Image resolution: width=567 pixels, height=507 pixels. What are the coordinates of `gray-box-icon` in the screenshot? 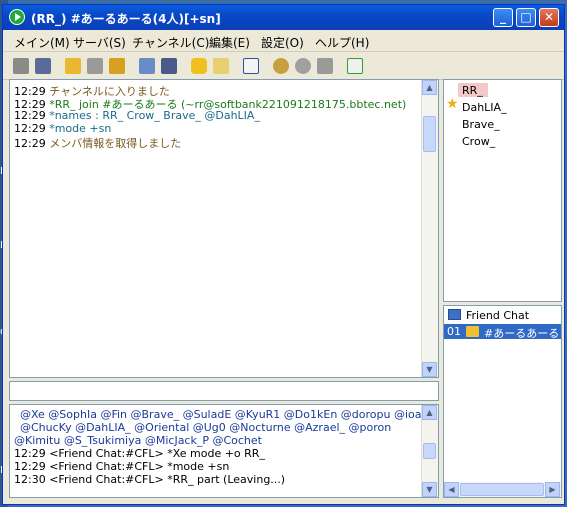 It's located at (325, 66).